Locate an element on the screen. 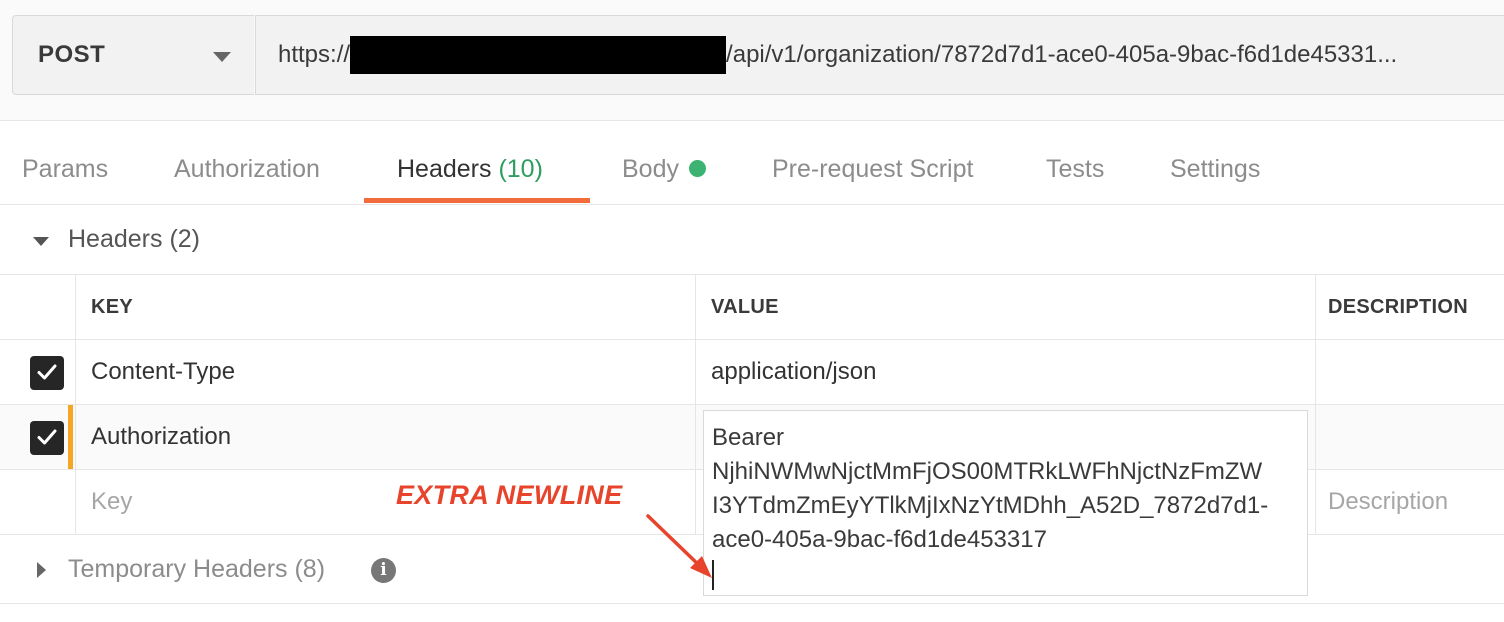 This screenshot has width=1504, height=622. section-count: (2) is located at coordinates (185, 239).